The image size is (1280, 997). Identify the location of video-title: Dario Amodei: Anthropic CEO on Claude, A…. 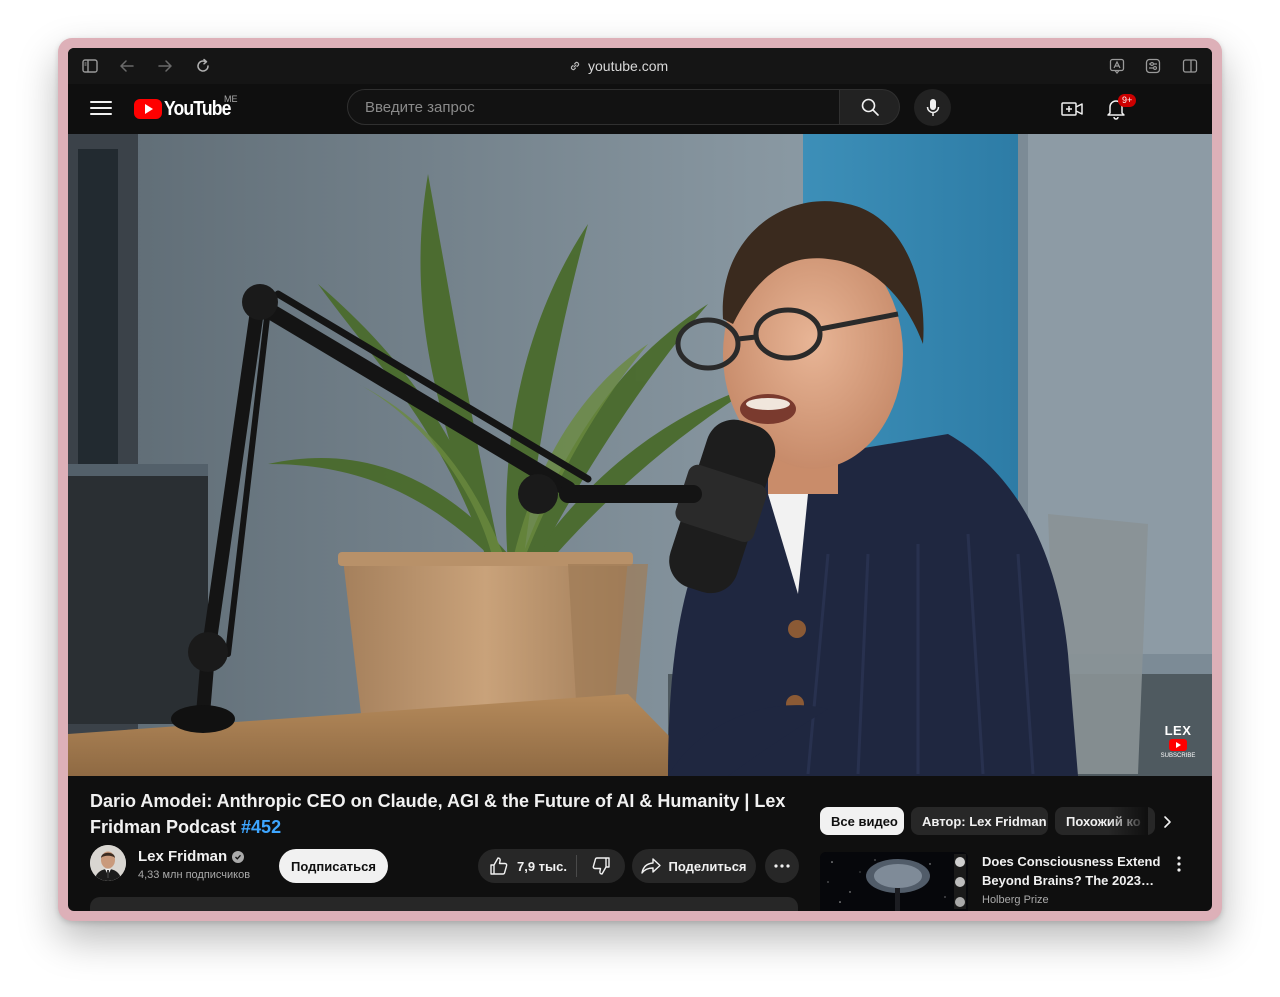
(440, 814).